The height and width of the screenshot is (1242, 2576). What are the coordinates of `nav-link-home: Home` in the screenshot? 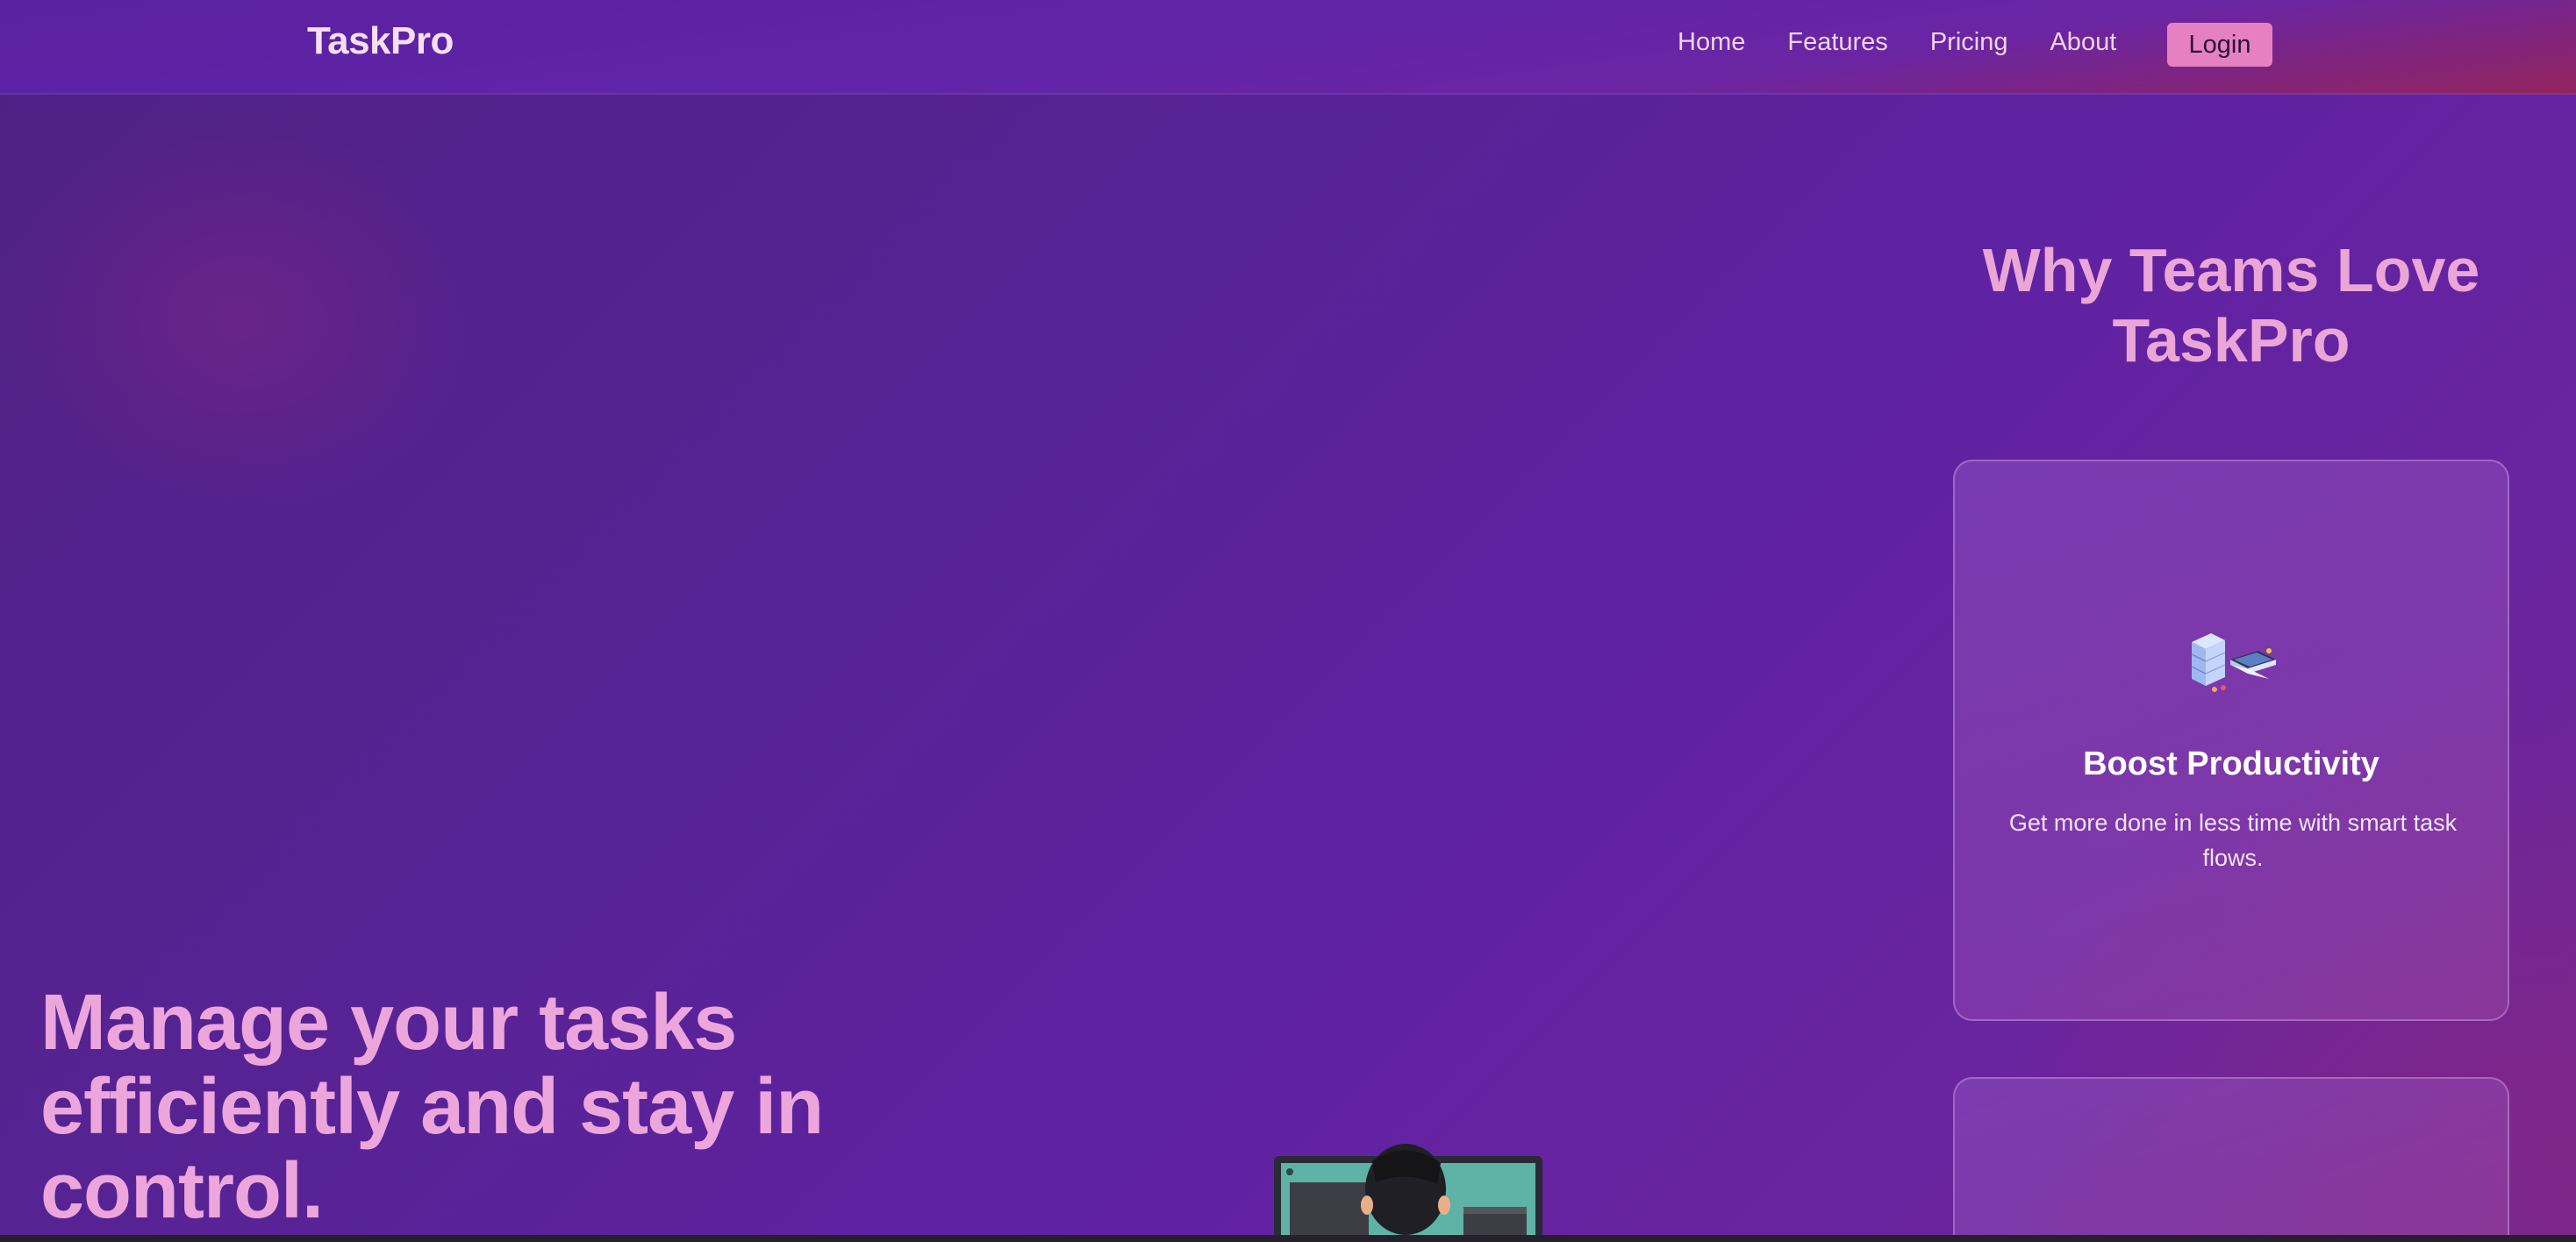 It's located at (1711, 42).